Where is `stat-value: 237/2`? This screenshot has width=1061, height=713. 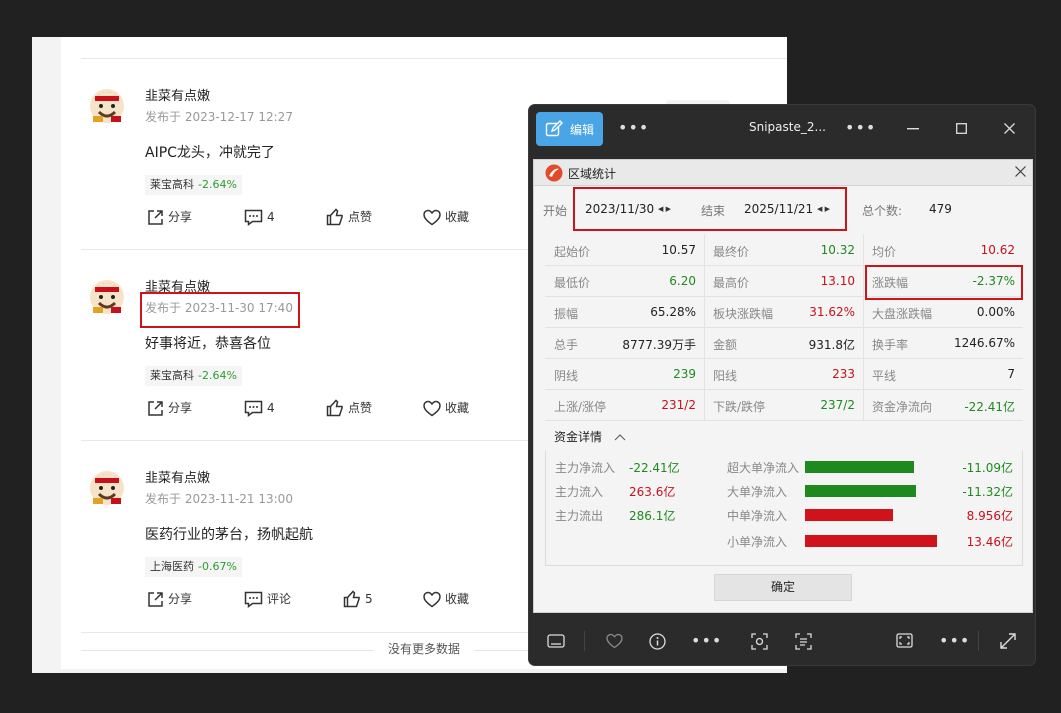
stat-value: 237/2 is located at coordinates (837, 405).